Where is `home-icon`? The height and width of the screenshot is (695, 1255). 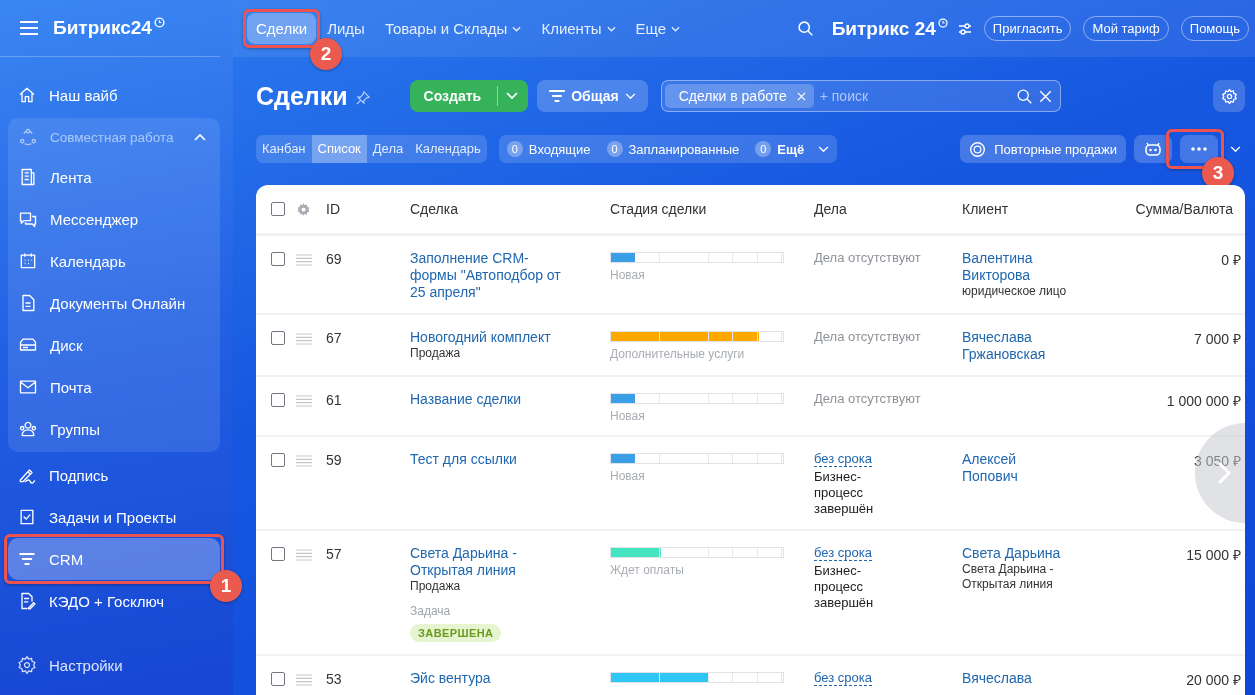 home-icon is located at coordinates (27, 95).